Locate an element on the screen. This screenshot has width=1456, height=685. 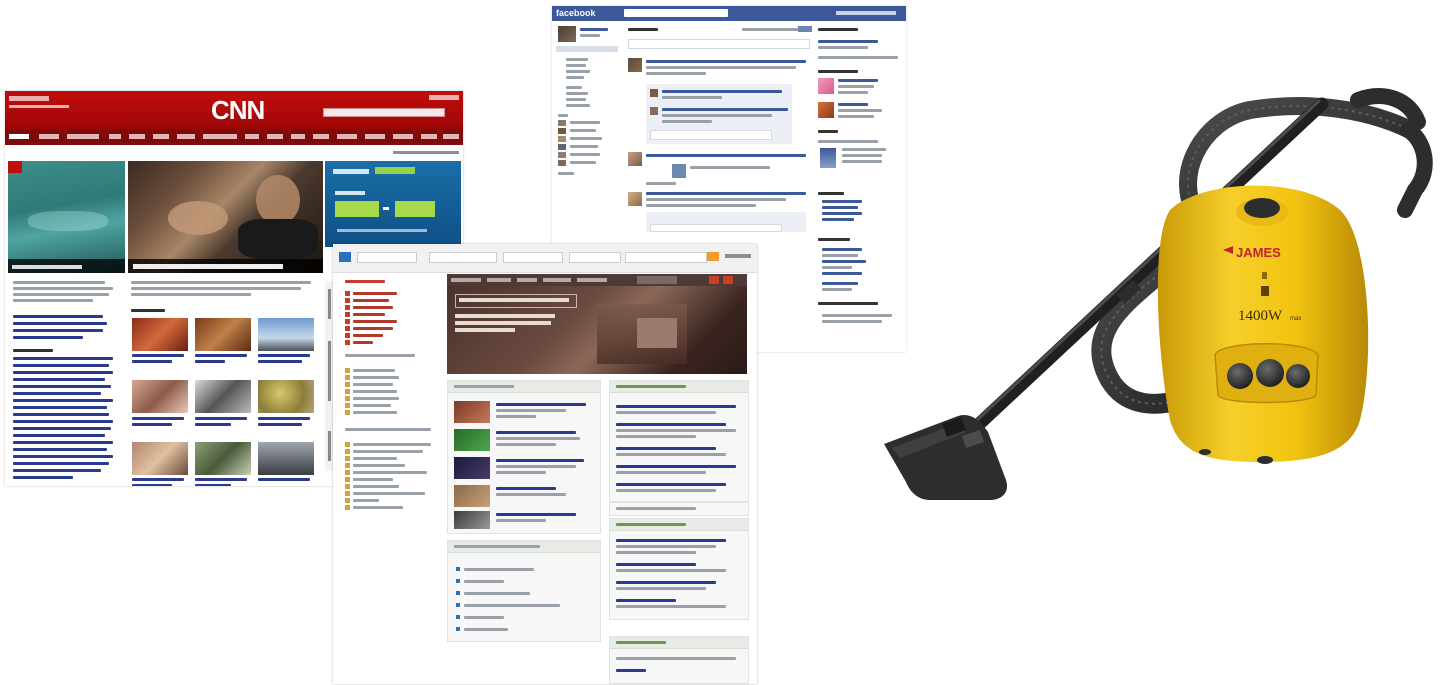
portal-news-more is located at coordinates (679, 509).